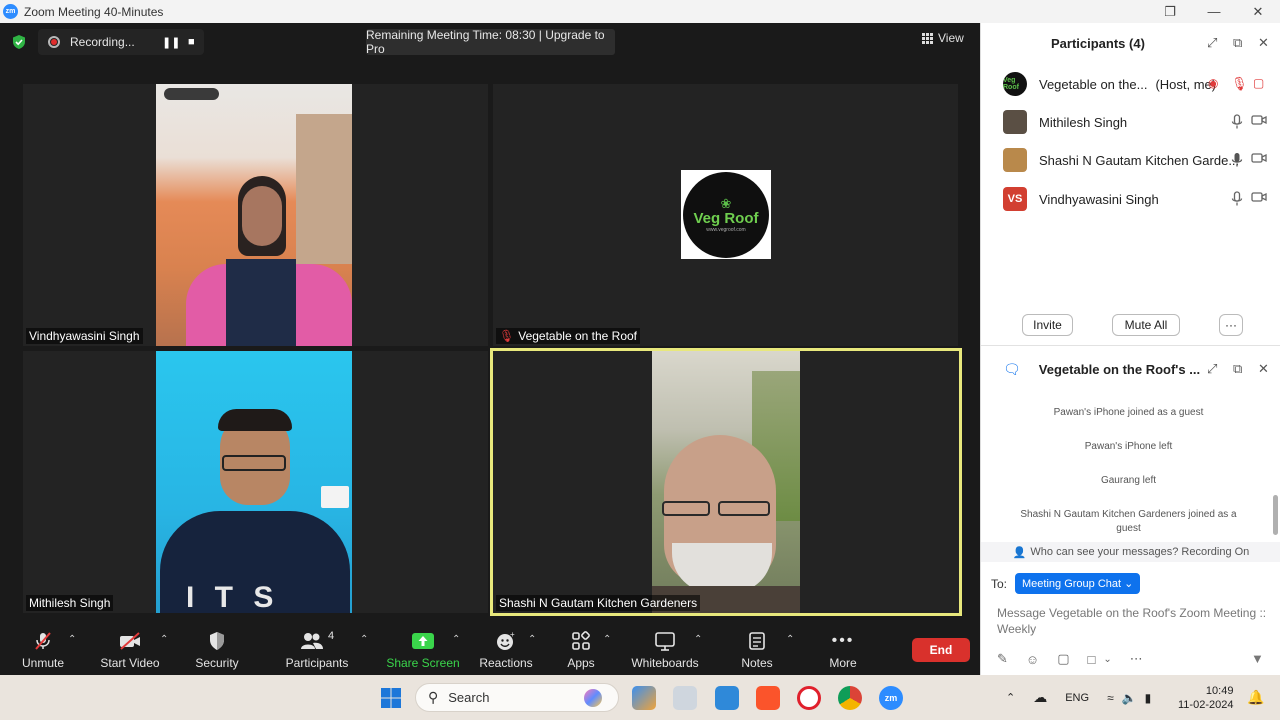 The width and height of the screenshot is (1280, 720). I want to click on emoji-icon: ☺, so click(1032, 659).